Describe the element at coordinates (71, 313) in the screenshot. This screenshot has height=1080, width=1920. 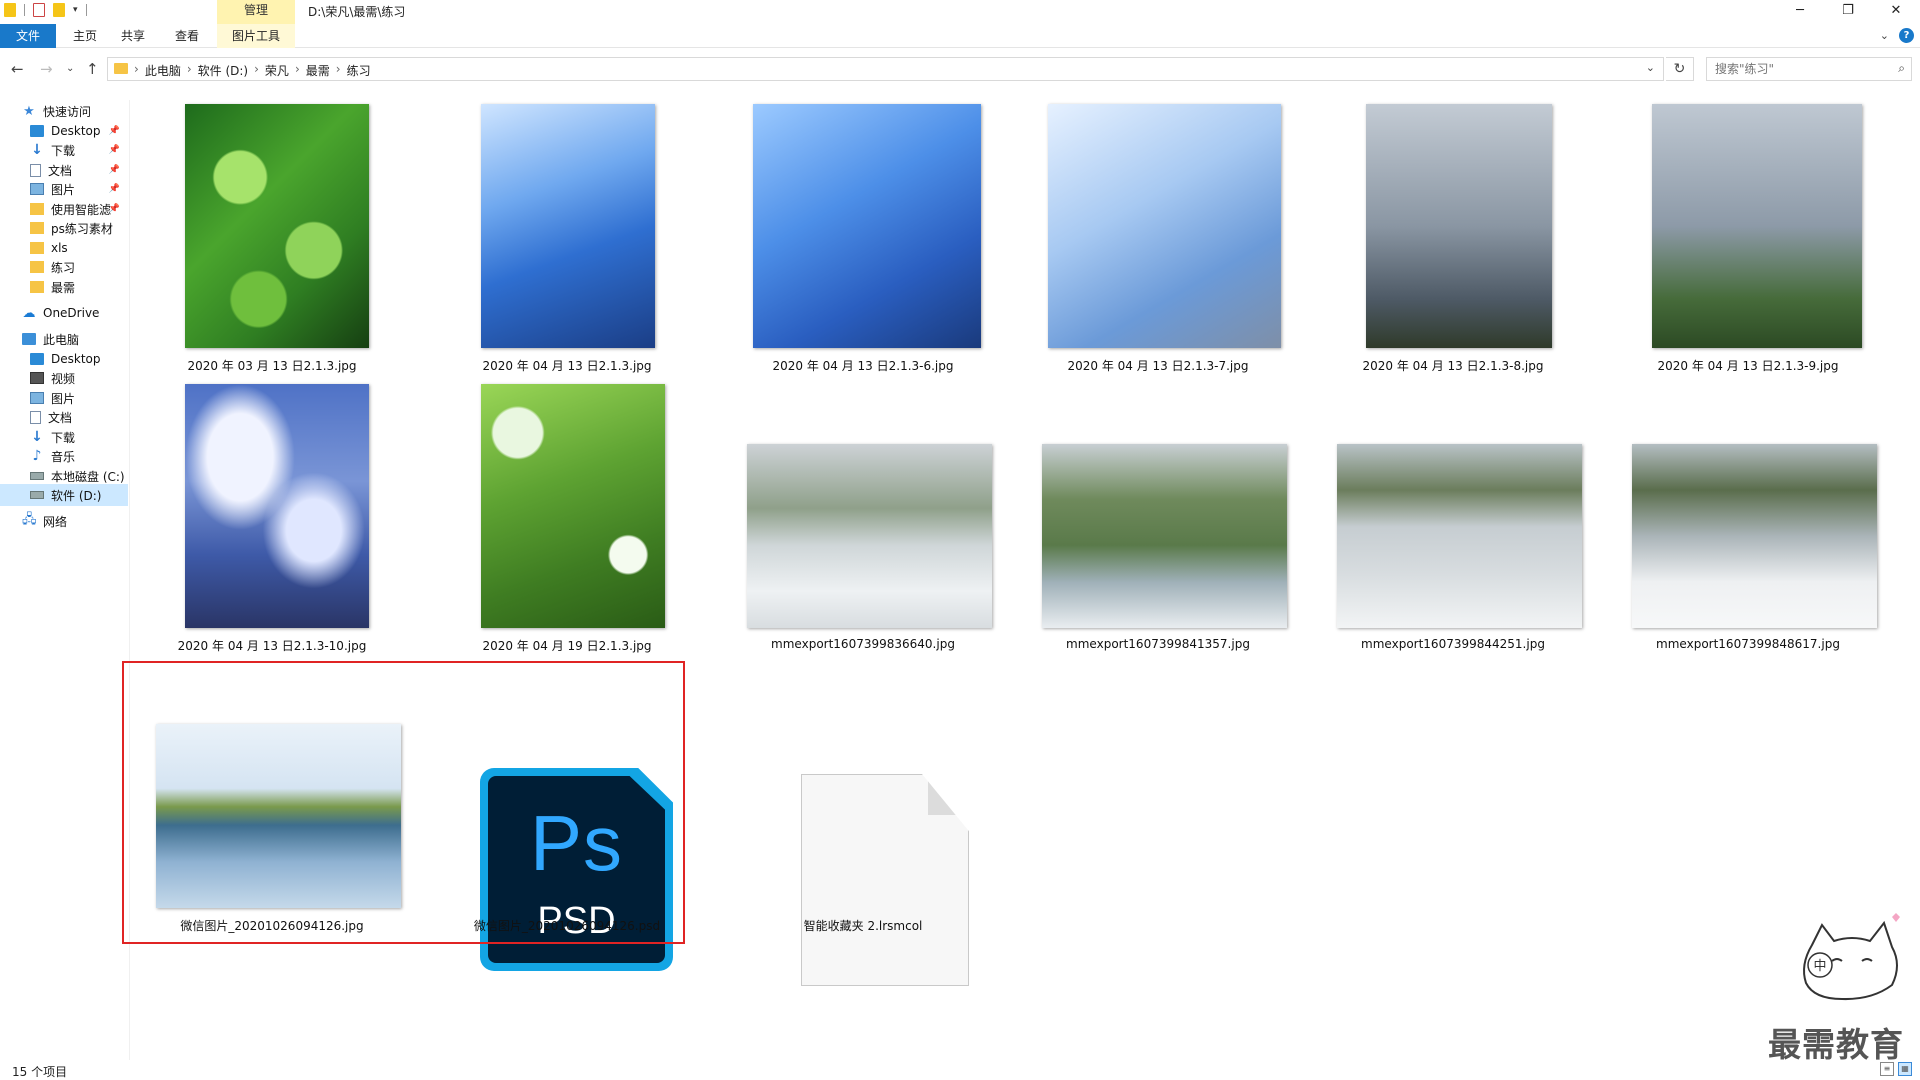
I see `nav-item-label: OneDrive` at that location.